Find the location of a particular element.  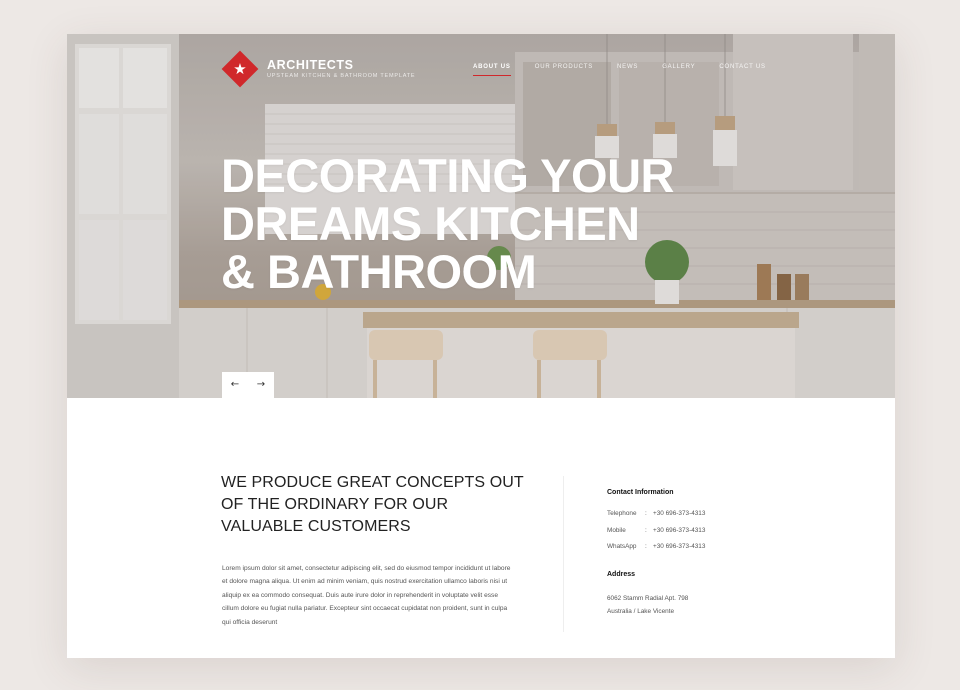

headline-line: & BATHROOM is located at coordinates (379, 271).